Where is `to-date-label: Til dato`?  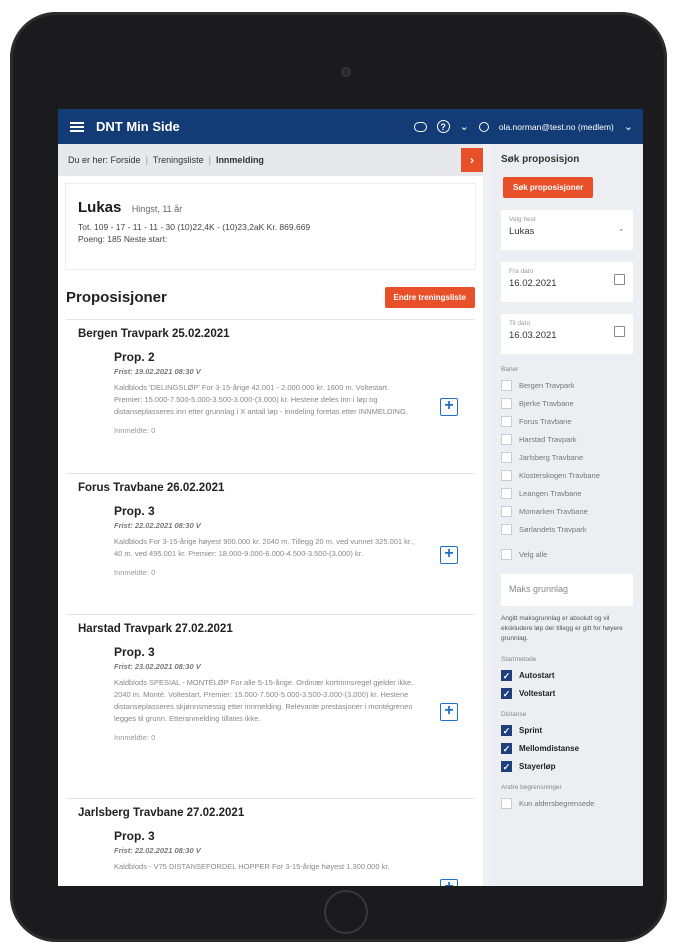
to-date-label: Til dato is located at coordinates (520, 323).